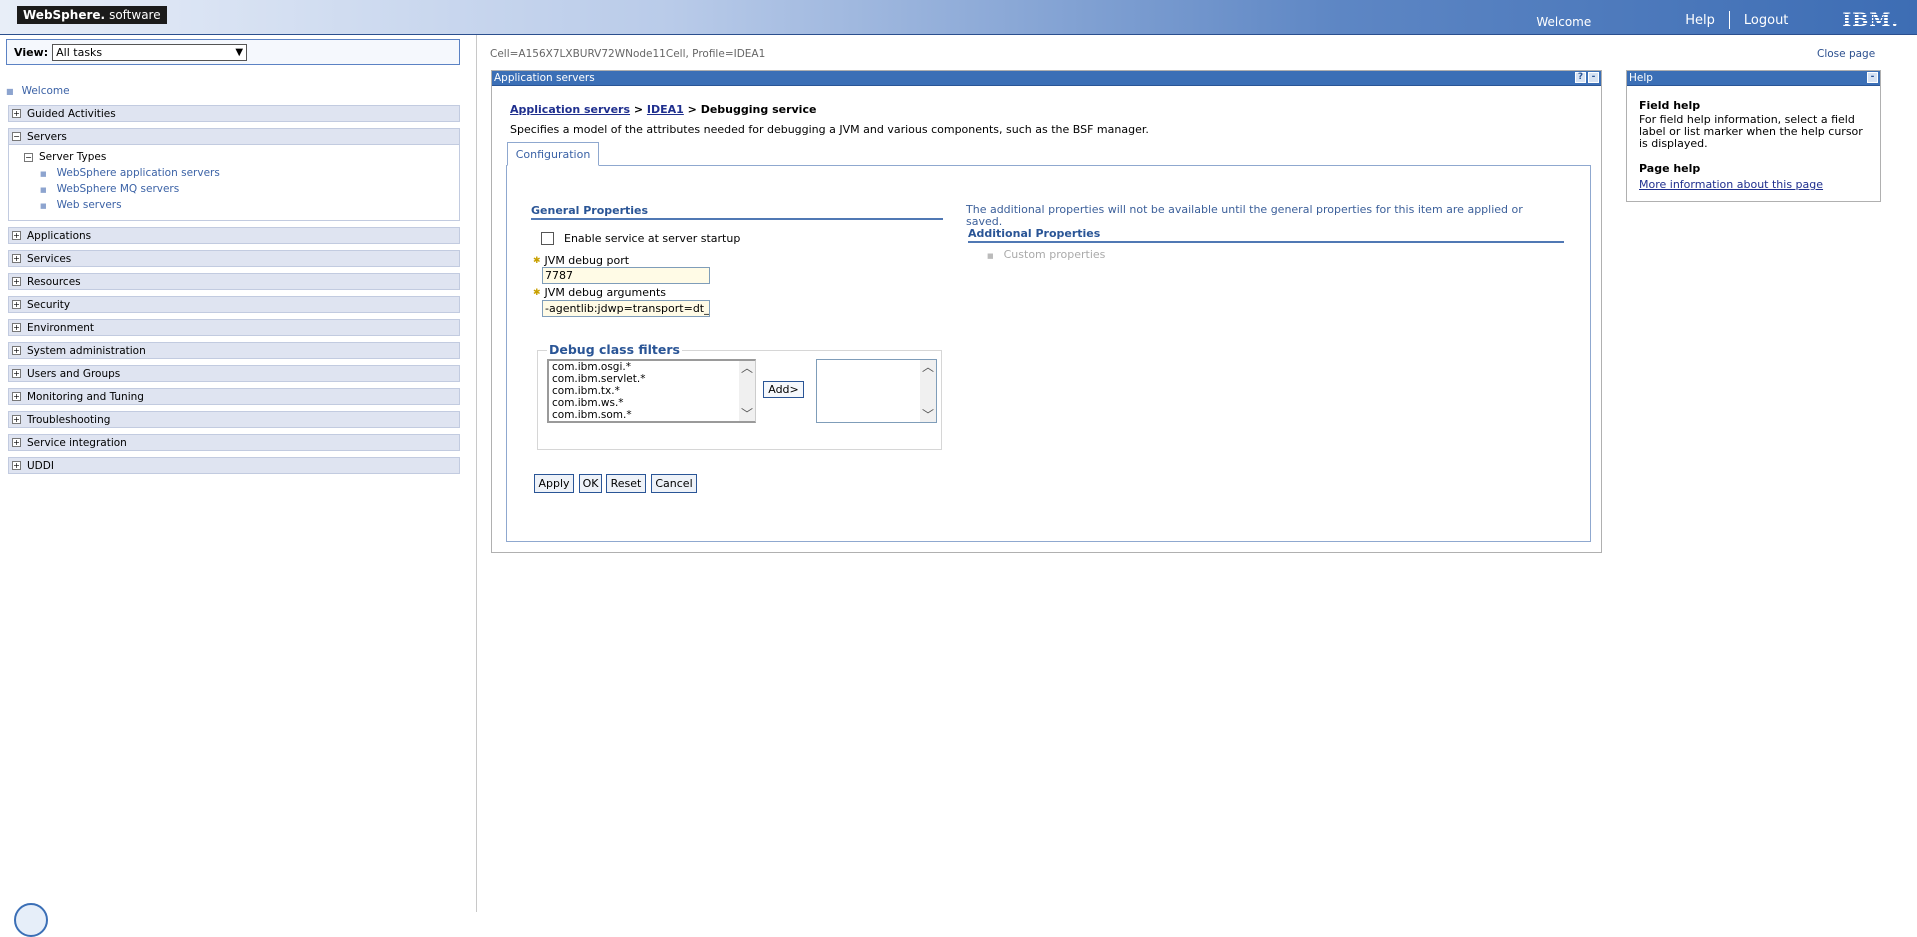 The width and height of the screenshot is (1917, 937). Describe the element at coordinates (54, 281) in the screenshot. I see `nav-section-label: Resources` at that location.